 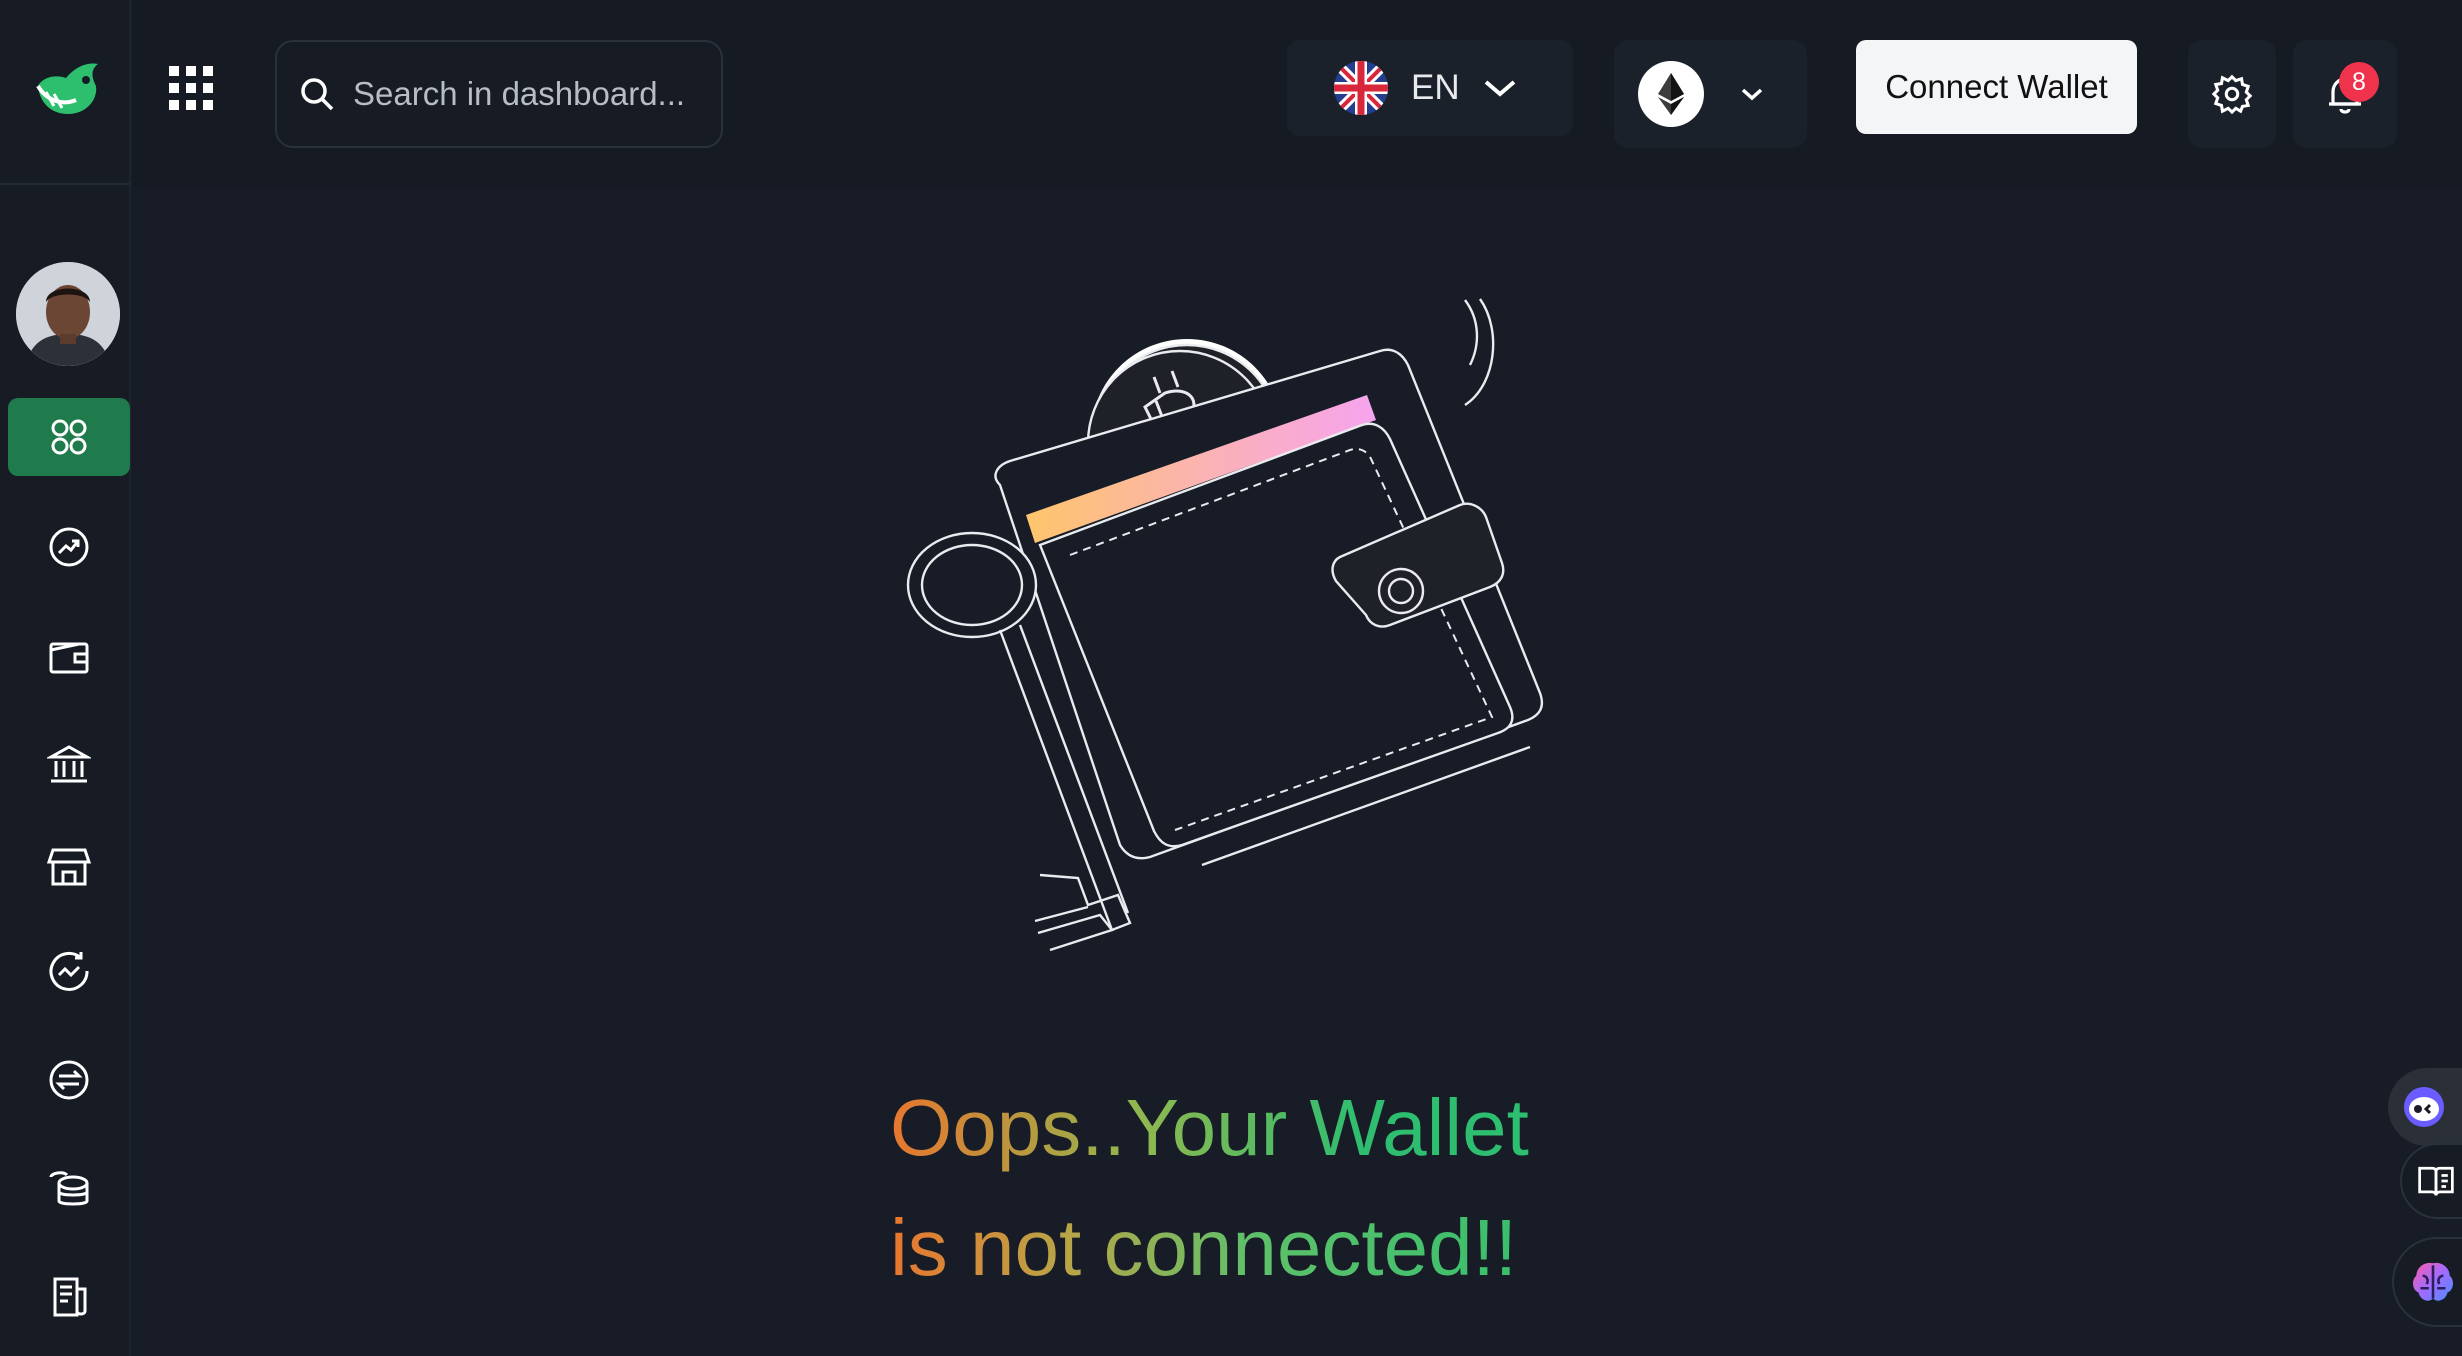 I want to click on sidebar-item-market, so click(x=69, y=971).